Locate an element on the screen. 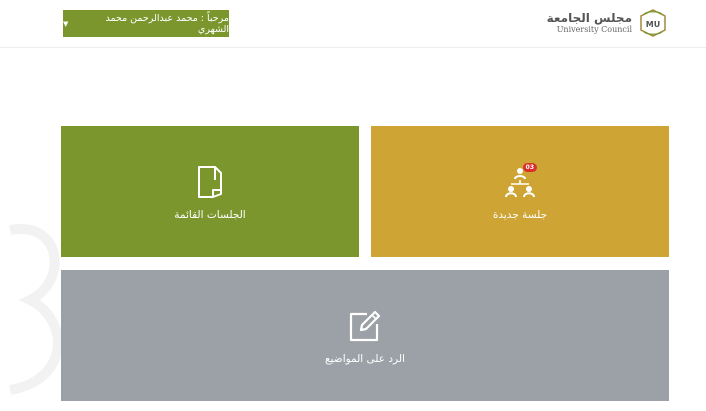 The image size is (706, 411). new-session-tile: 03 جلسة جديدة is located at coordinates (520, 191).